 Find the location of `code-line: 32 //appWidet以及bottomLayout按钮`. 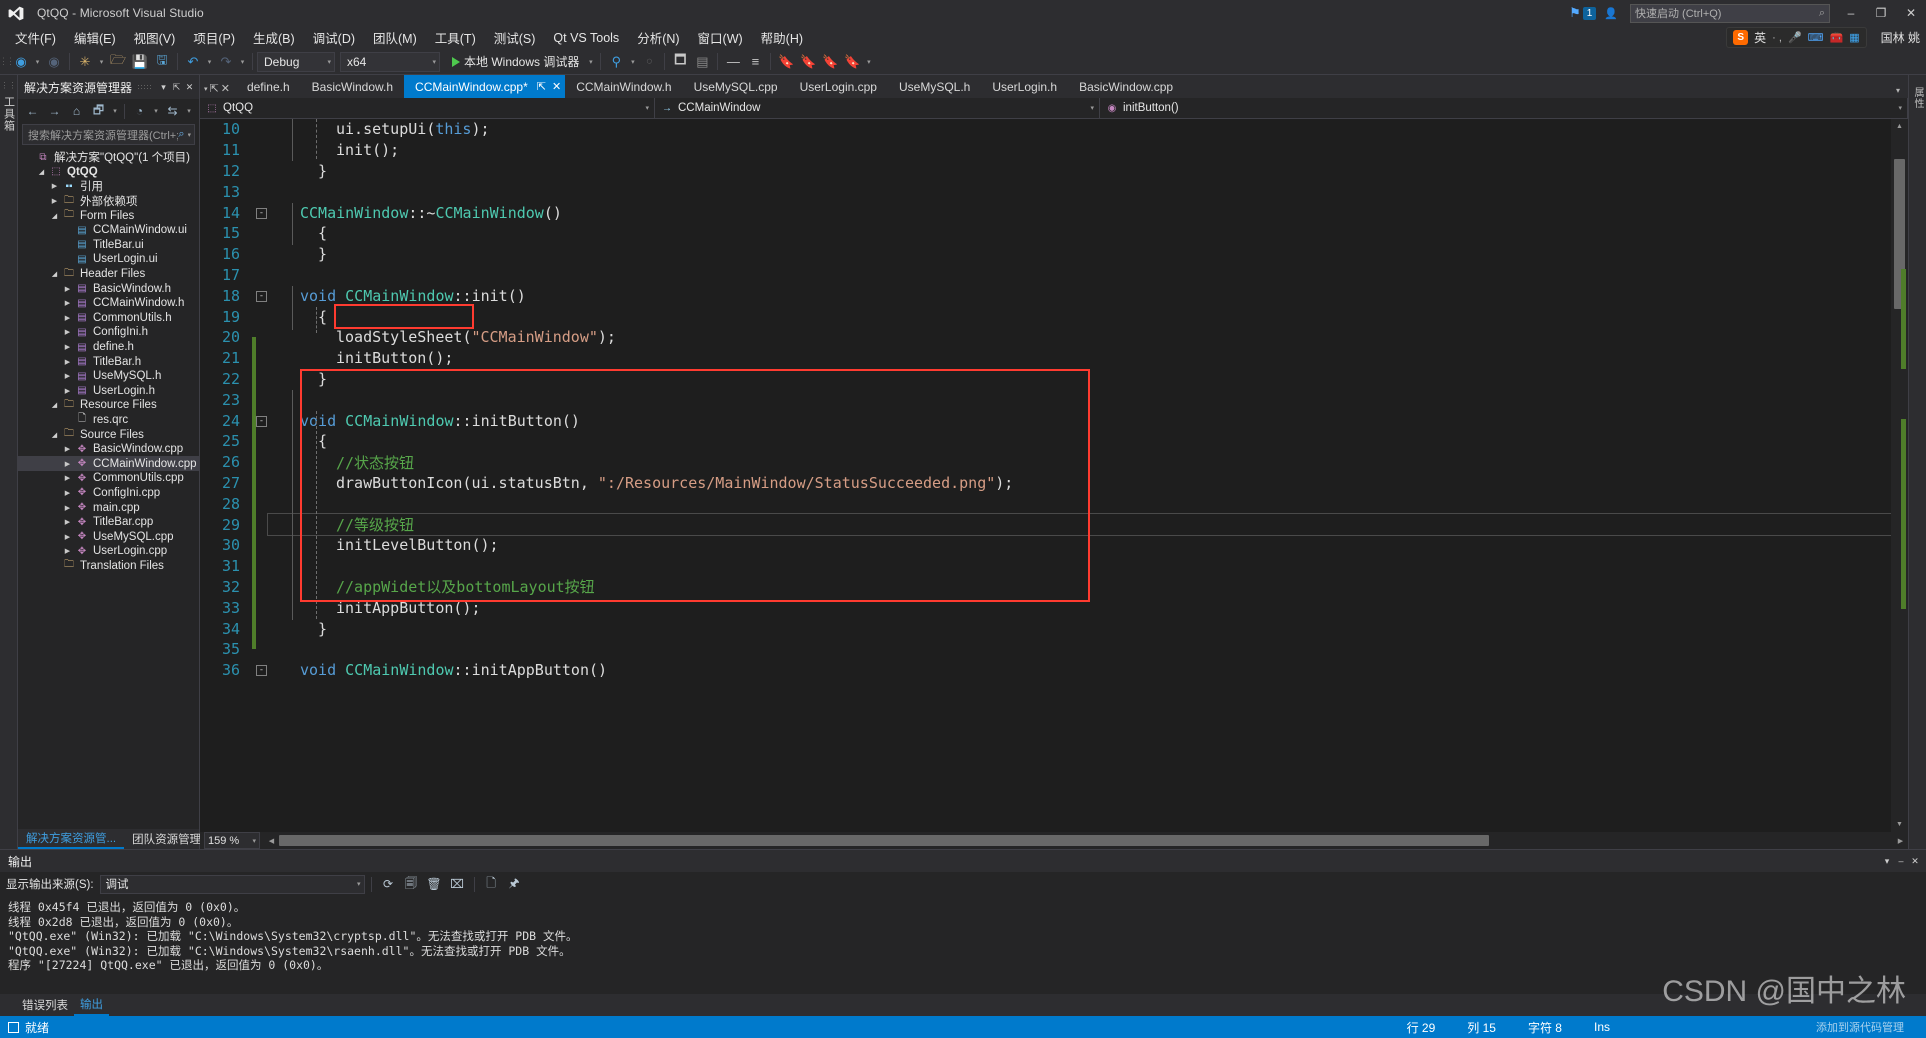

code-line: 32 //appWidet以及bottomLayout按钮 is located at coordinates (1045, 592).